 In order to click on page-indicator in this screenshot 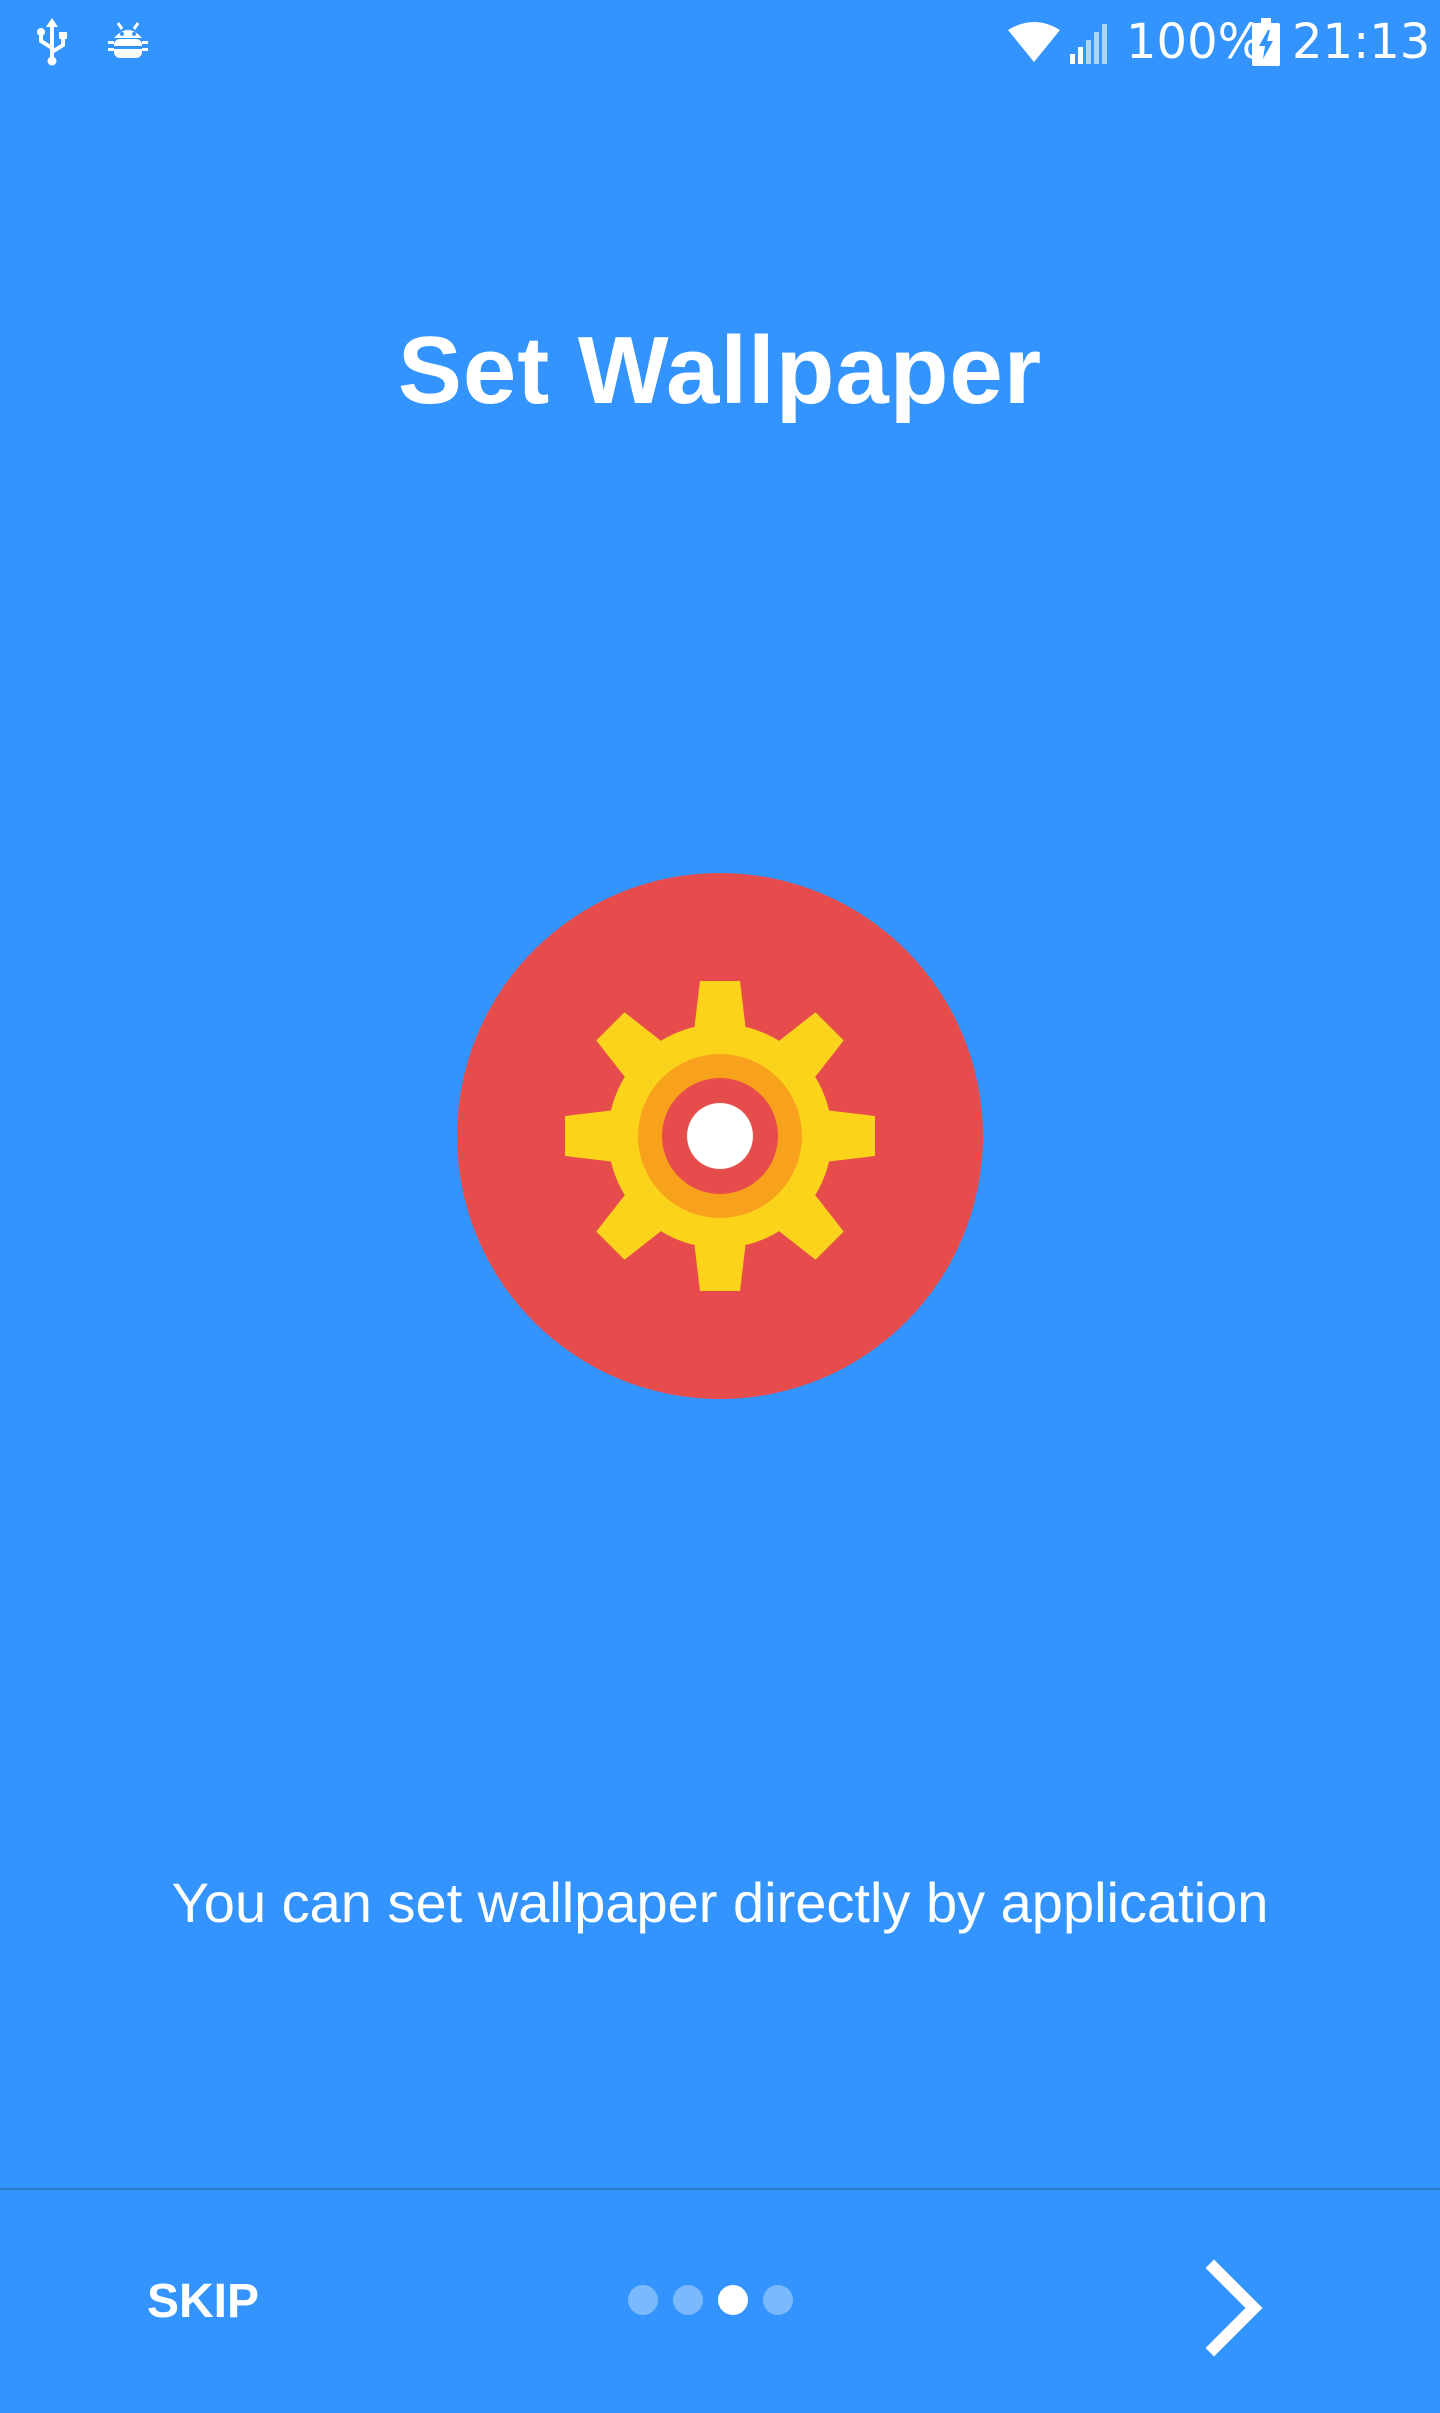, I will do `click(713, 2300)`.